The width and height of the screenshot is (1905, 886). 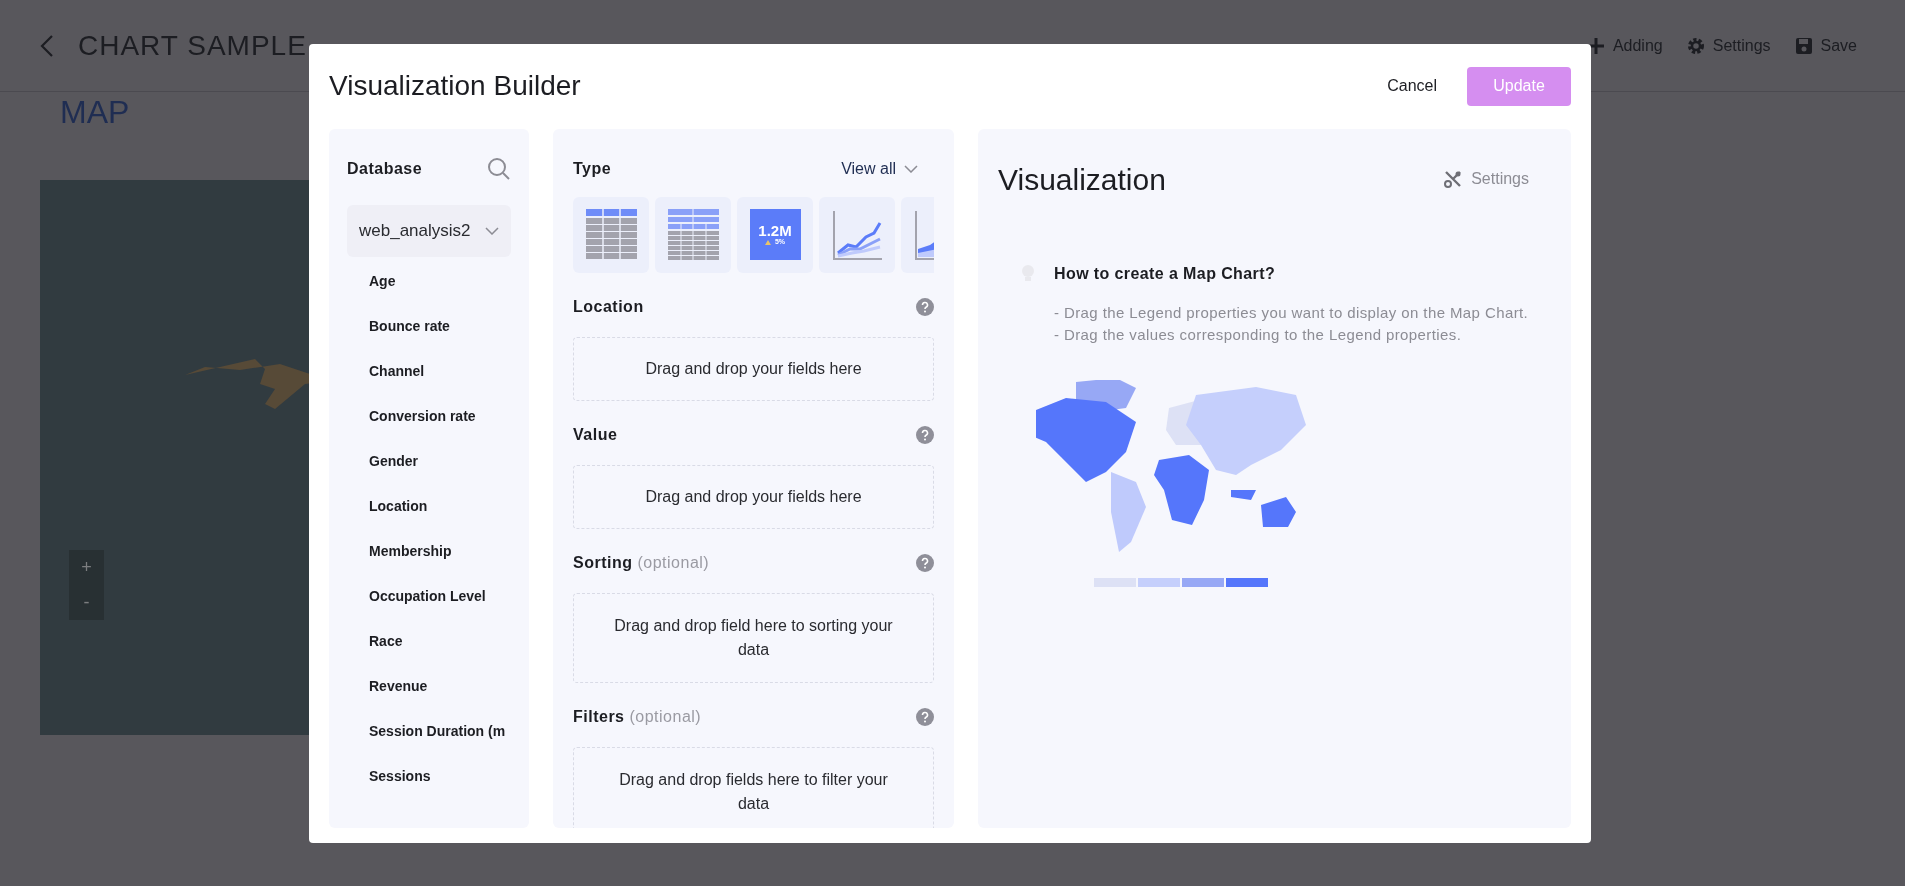 I want to click on drop-zone: Drag and drop field here to sorting your data, so click(x=753, y=637).